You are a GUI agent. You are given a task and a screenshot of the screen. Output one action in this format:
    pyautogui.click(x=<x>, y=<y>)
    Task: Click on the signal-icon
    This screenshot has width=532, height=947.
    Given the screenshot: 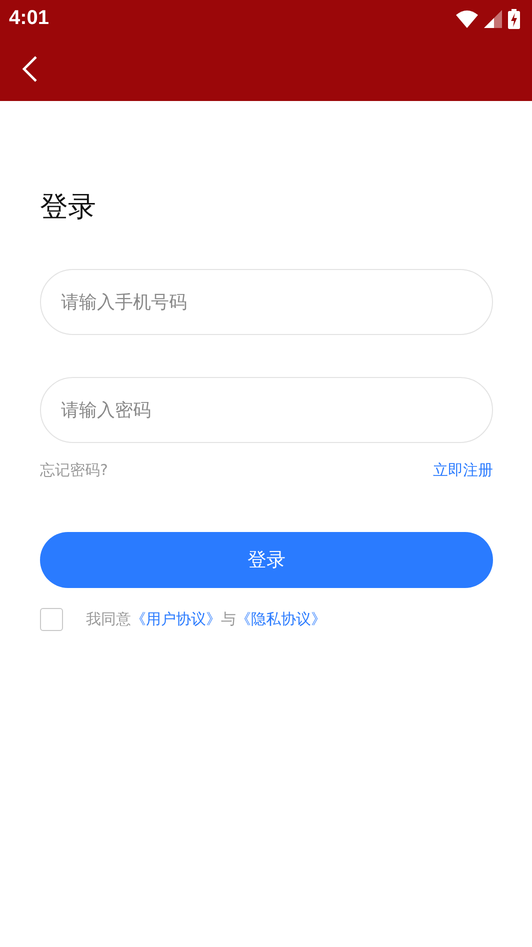 What is the action you would take?
    pyautogui.click(x=493, y=19)
    